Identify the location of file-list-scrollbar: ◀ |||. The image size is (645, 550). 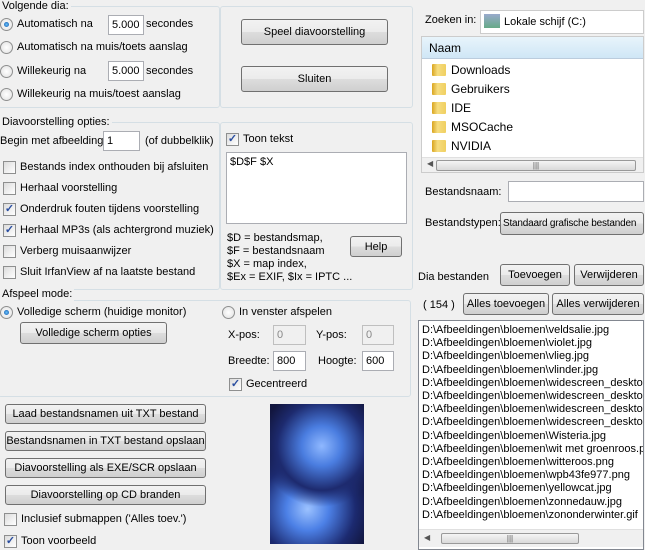
(531, 538).